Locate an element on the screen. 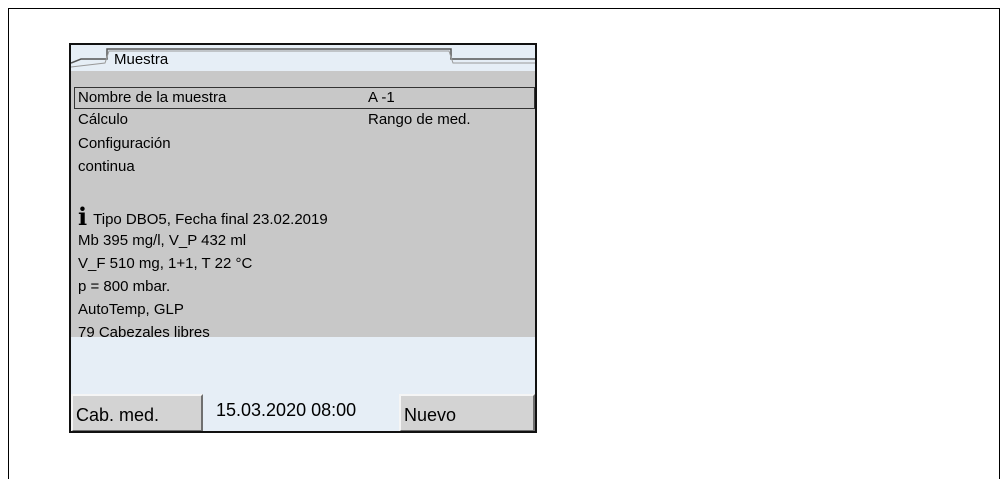 This screenshot has width=1001, height=479. menu-item-nombre-value: A -1 is located at coordinates (381, 97).